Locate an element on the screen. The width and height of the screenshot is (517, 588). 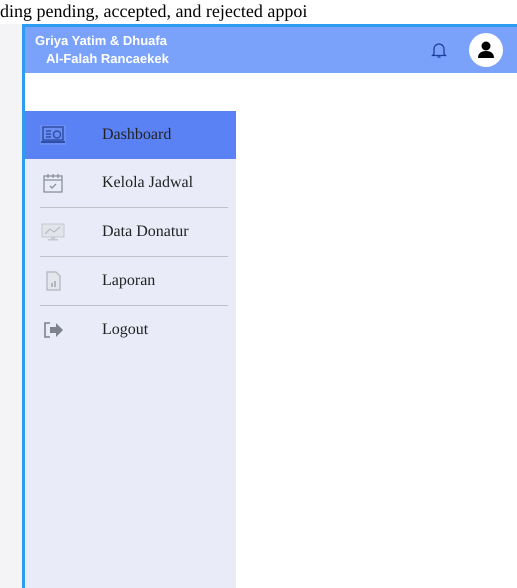
caption-text: ding pending, accepted, and rejected appoi is located at coordinates (154, 11).